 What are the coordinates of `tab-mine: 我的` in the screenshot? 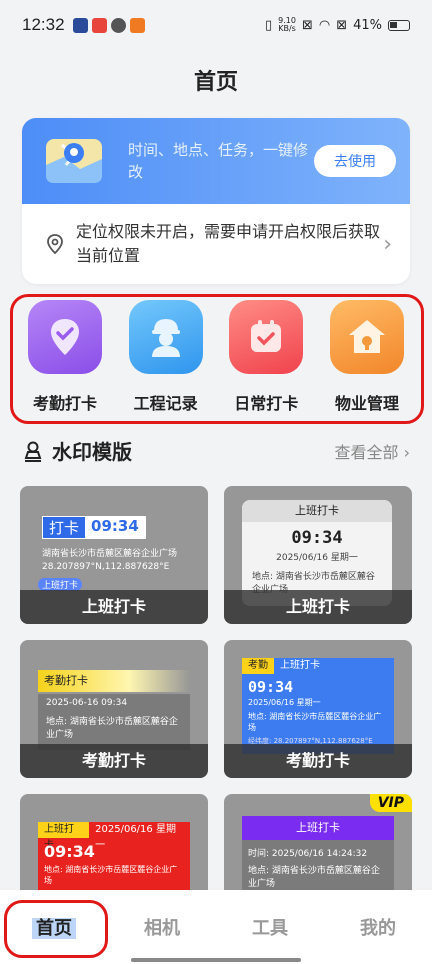 It's located at (378, 927).